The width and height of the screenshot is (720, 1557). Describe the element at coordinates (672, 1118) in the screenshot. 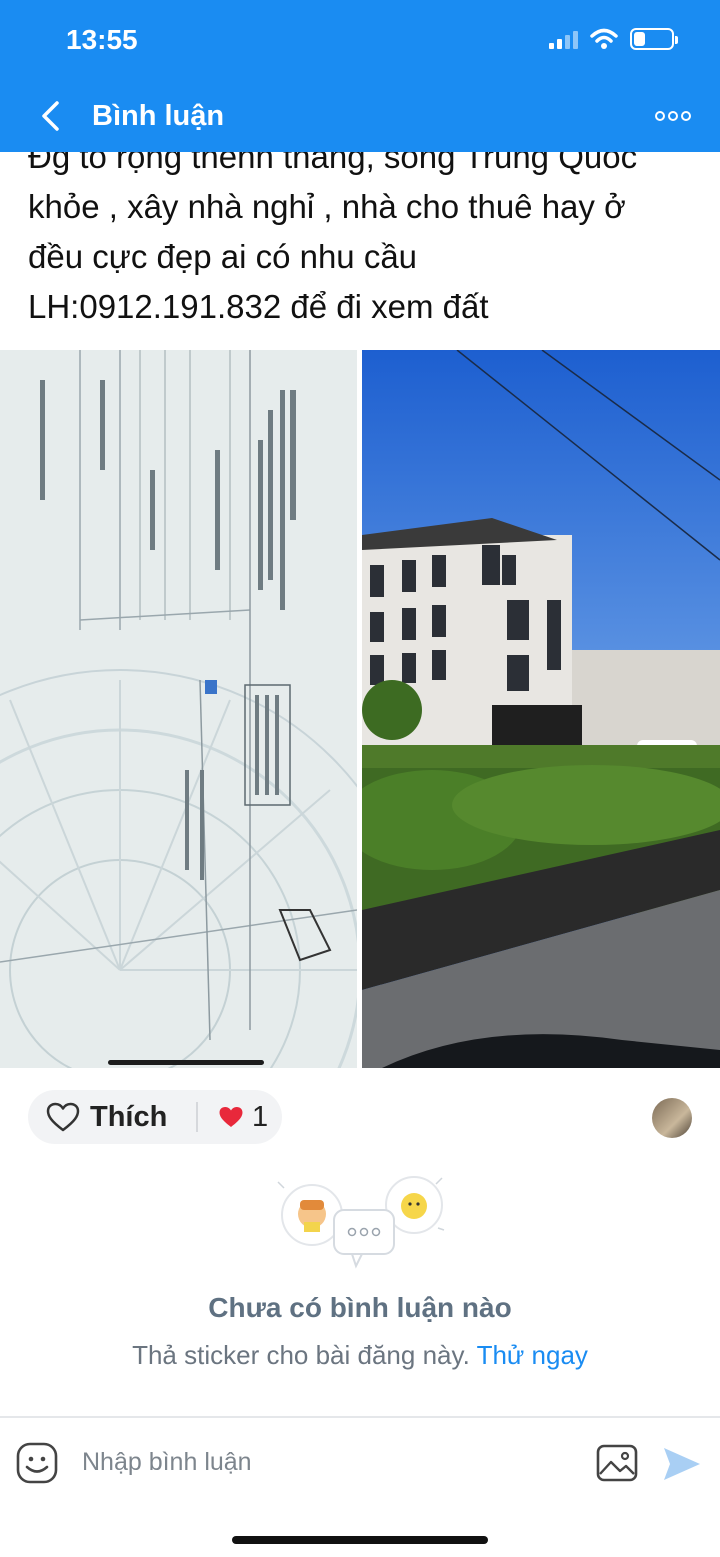

I see `avatar` at that location.